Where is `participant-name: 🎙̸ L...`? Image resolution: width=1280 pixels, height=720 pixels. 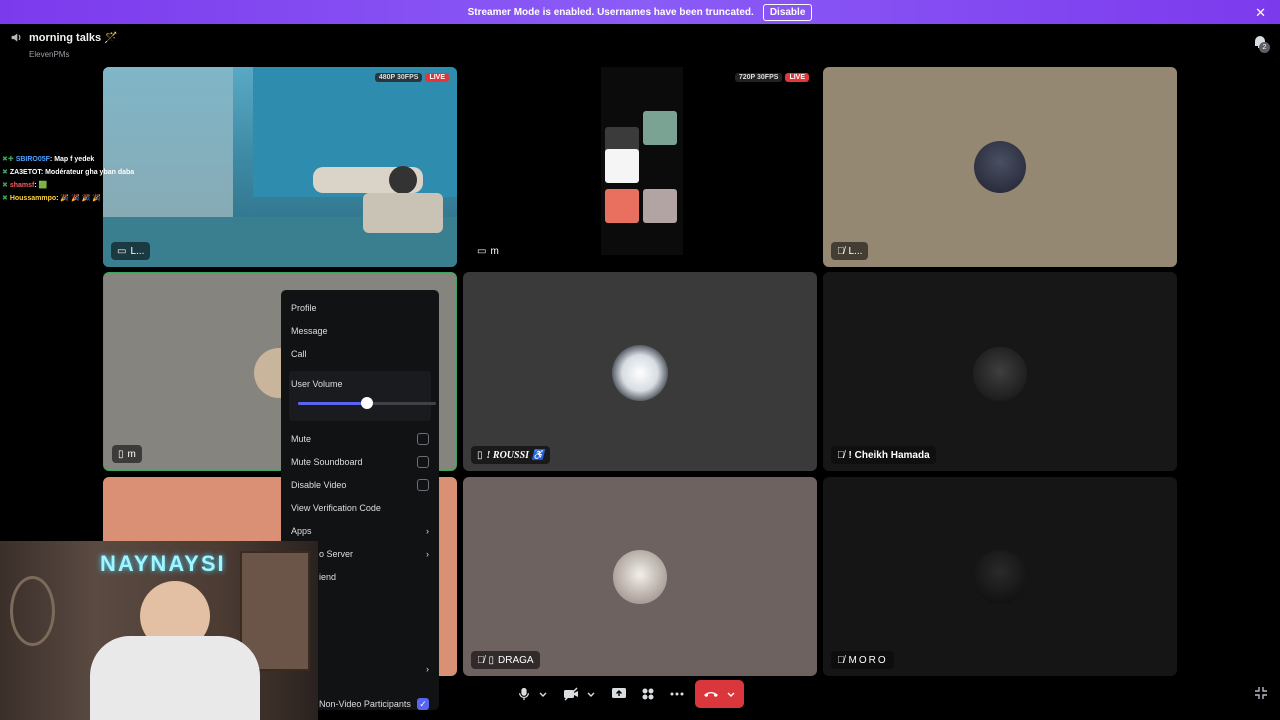
participant-name: 🎙̸ L... is located at coordinates (850, 251).